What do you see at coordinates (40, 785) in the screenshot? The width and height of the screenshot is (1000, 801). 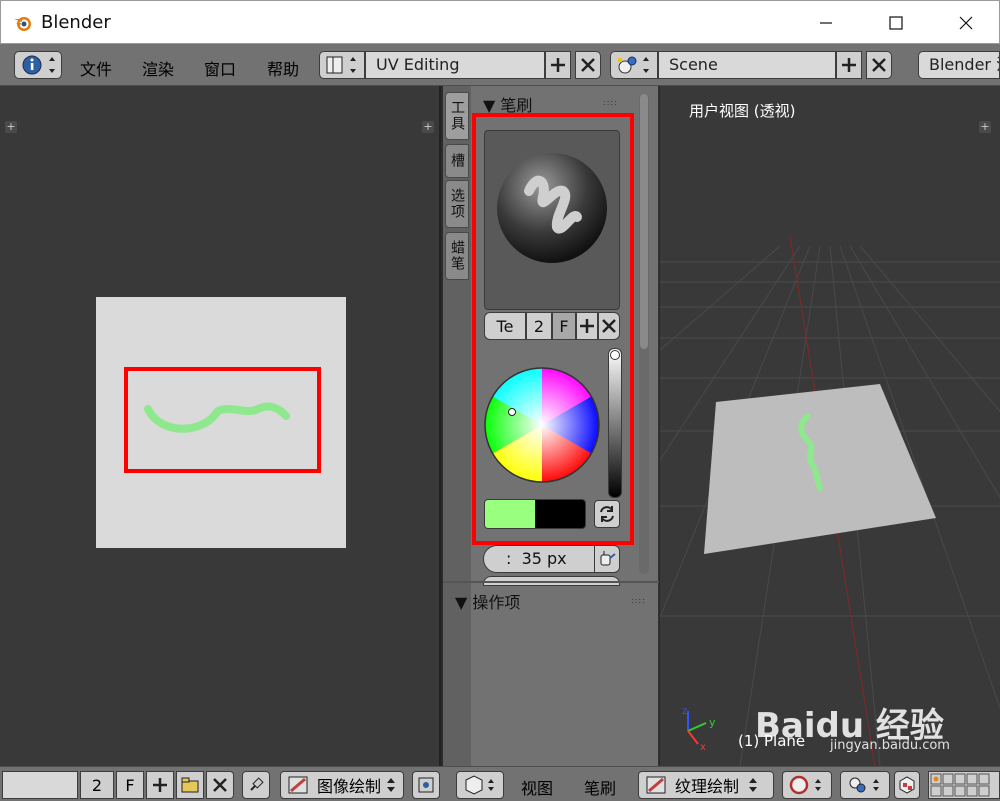 I see `image-name-field` at bounding box center [40, 785].